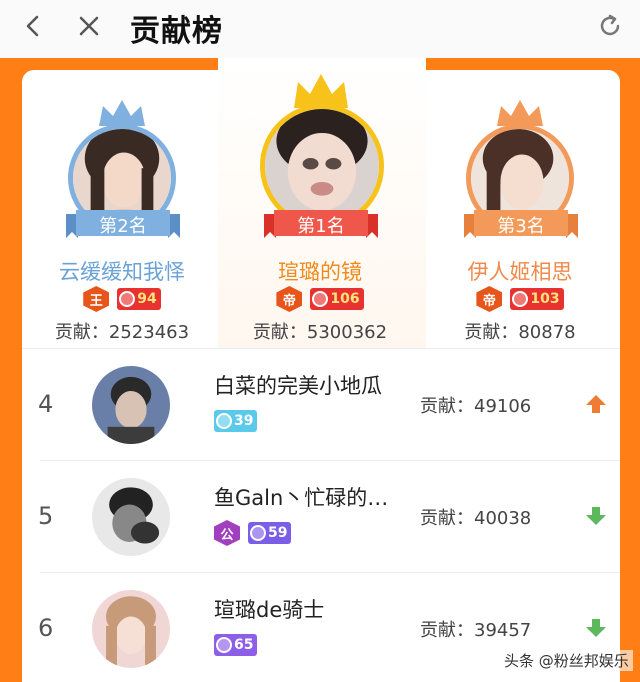  I want to click on level-badge: 65, so click(236, 645).